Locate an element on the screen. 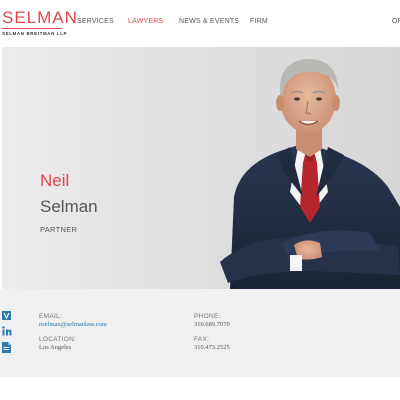 This screenshot has width=400, height=400. main-nav: SERVICES LAWYERS NEWS & EVENTS FIRM OF is located at coordinates (200, 24).